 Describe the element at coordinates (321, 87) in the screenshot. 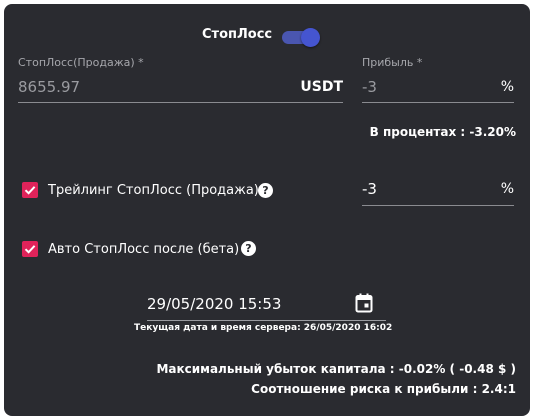

I see `stoploss-currency: USDT` at that location.